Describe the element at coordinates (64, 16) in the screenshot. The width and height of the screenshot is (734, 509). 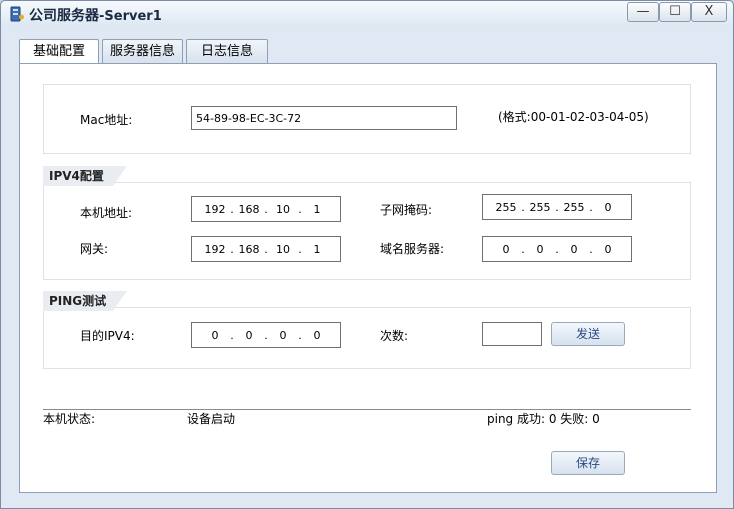
I see `window-title-main: 公司服务器` at that location.